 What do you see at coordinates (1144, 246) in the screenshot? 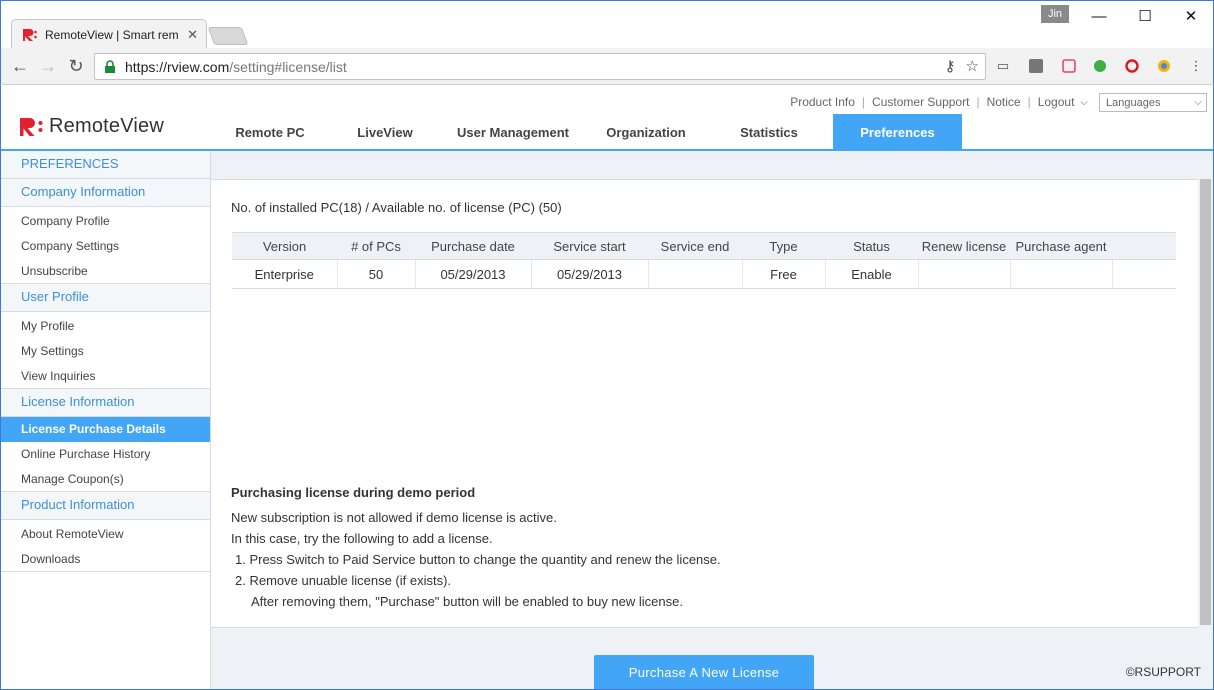
I see `col-blank` at bounding box center [1144, 246].